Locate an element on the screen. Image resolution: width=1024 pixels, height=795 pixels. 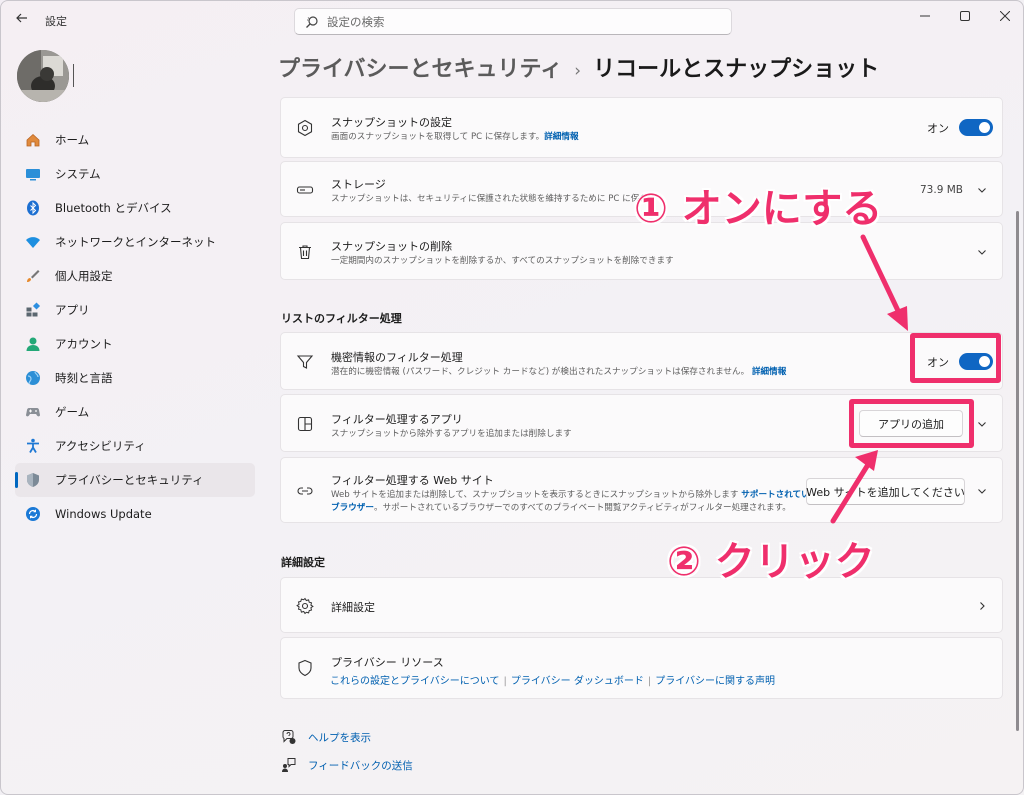
brush-icon is located at coordinates (33, 276).